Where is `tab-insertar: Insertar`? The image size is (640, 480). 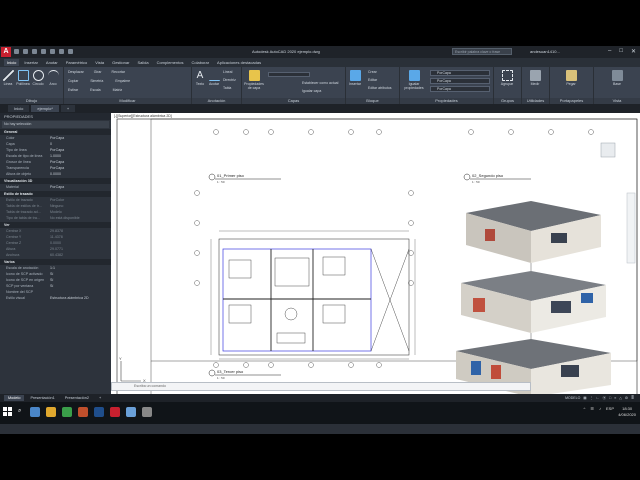
tab-insertar: Insertar is located at coordinates (31, 62).